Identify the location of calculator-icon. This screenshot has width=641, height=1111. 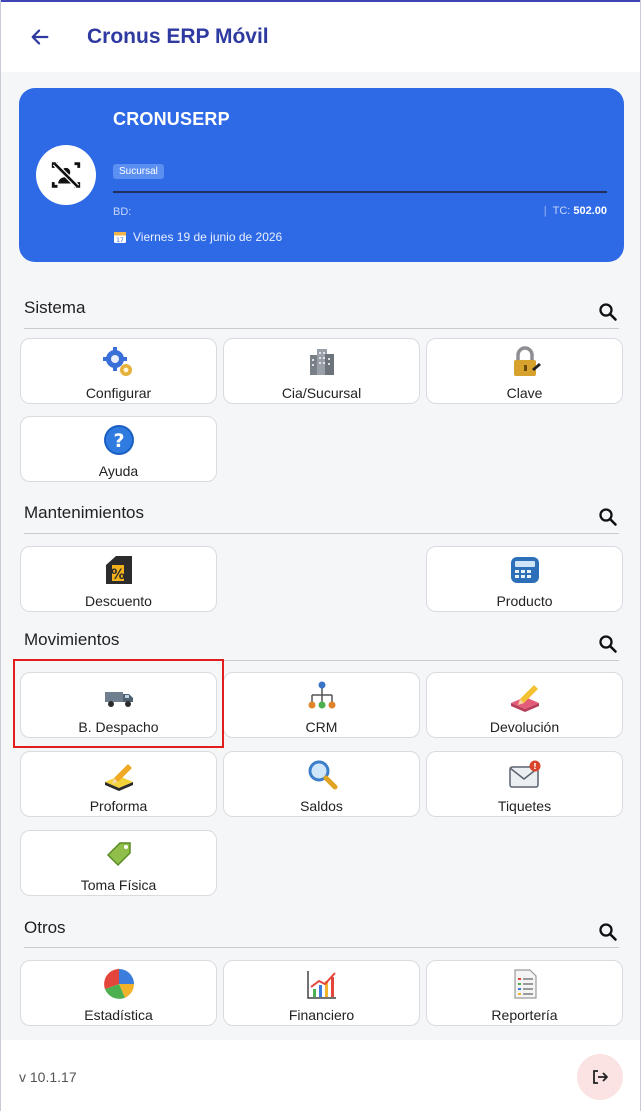
(524, 570).